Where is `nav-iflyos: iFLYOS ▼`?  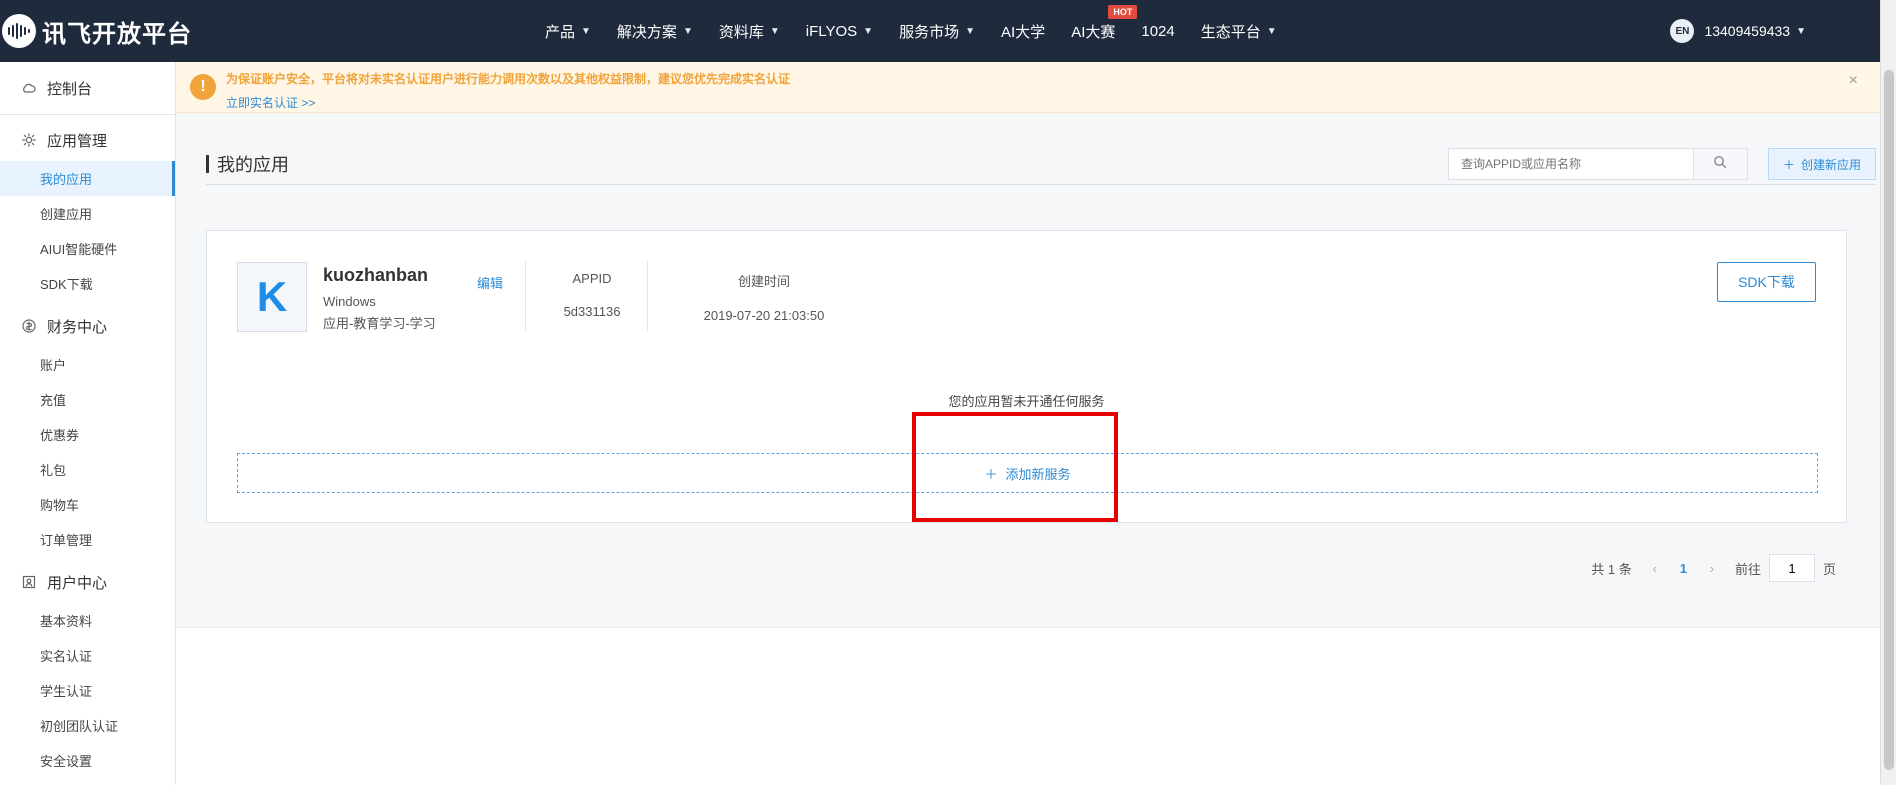
nav-iflyos: iFLYOS ▼ is located at coordinates (839, 31).